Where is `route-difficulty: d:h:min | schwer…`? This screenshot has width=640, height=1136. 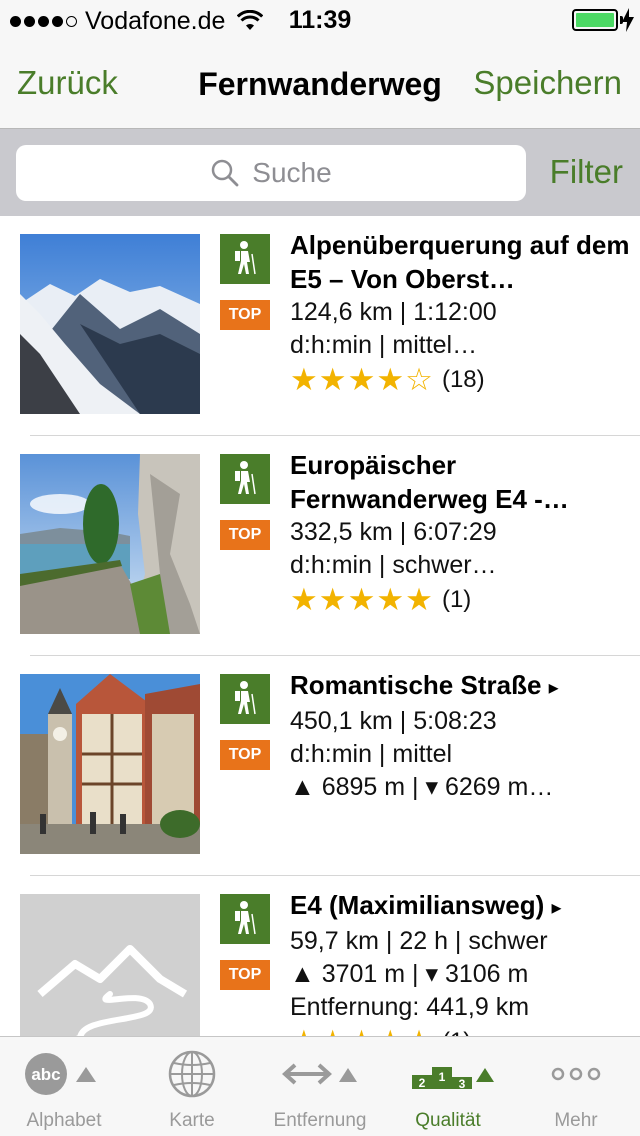 route-difficulty: d:h:min | schwer… is located at coordinates (393, 565).